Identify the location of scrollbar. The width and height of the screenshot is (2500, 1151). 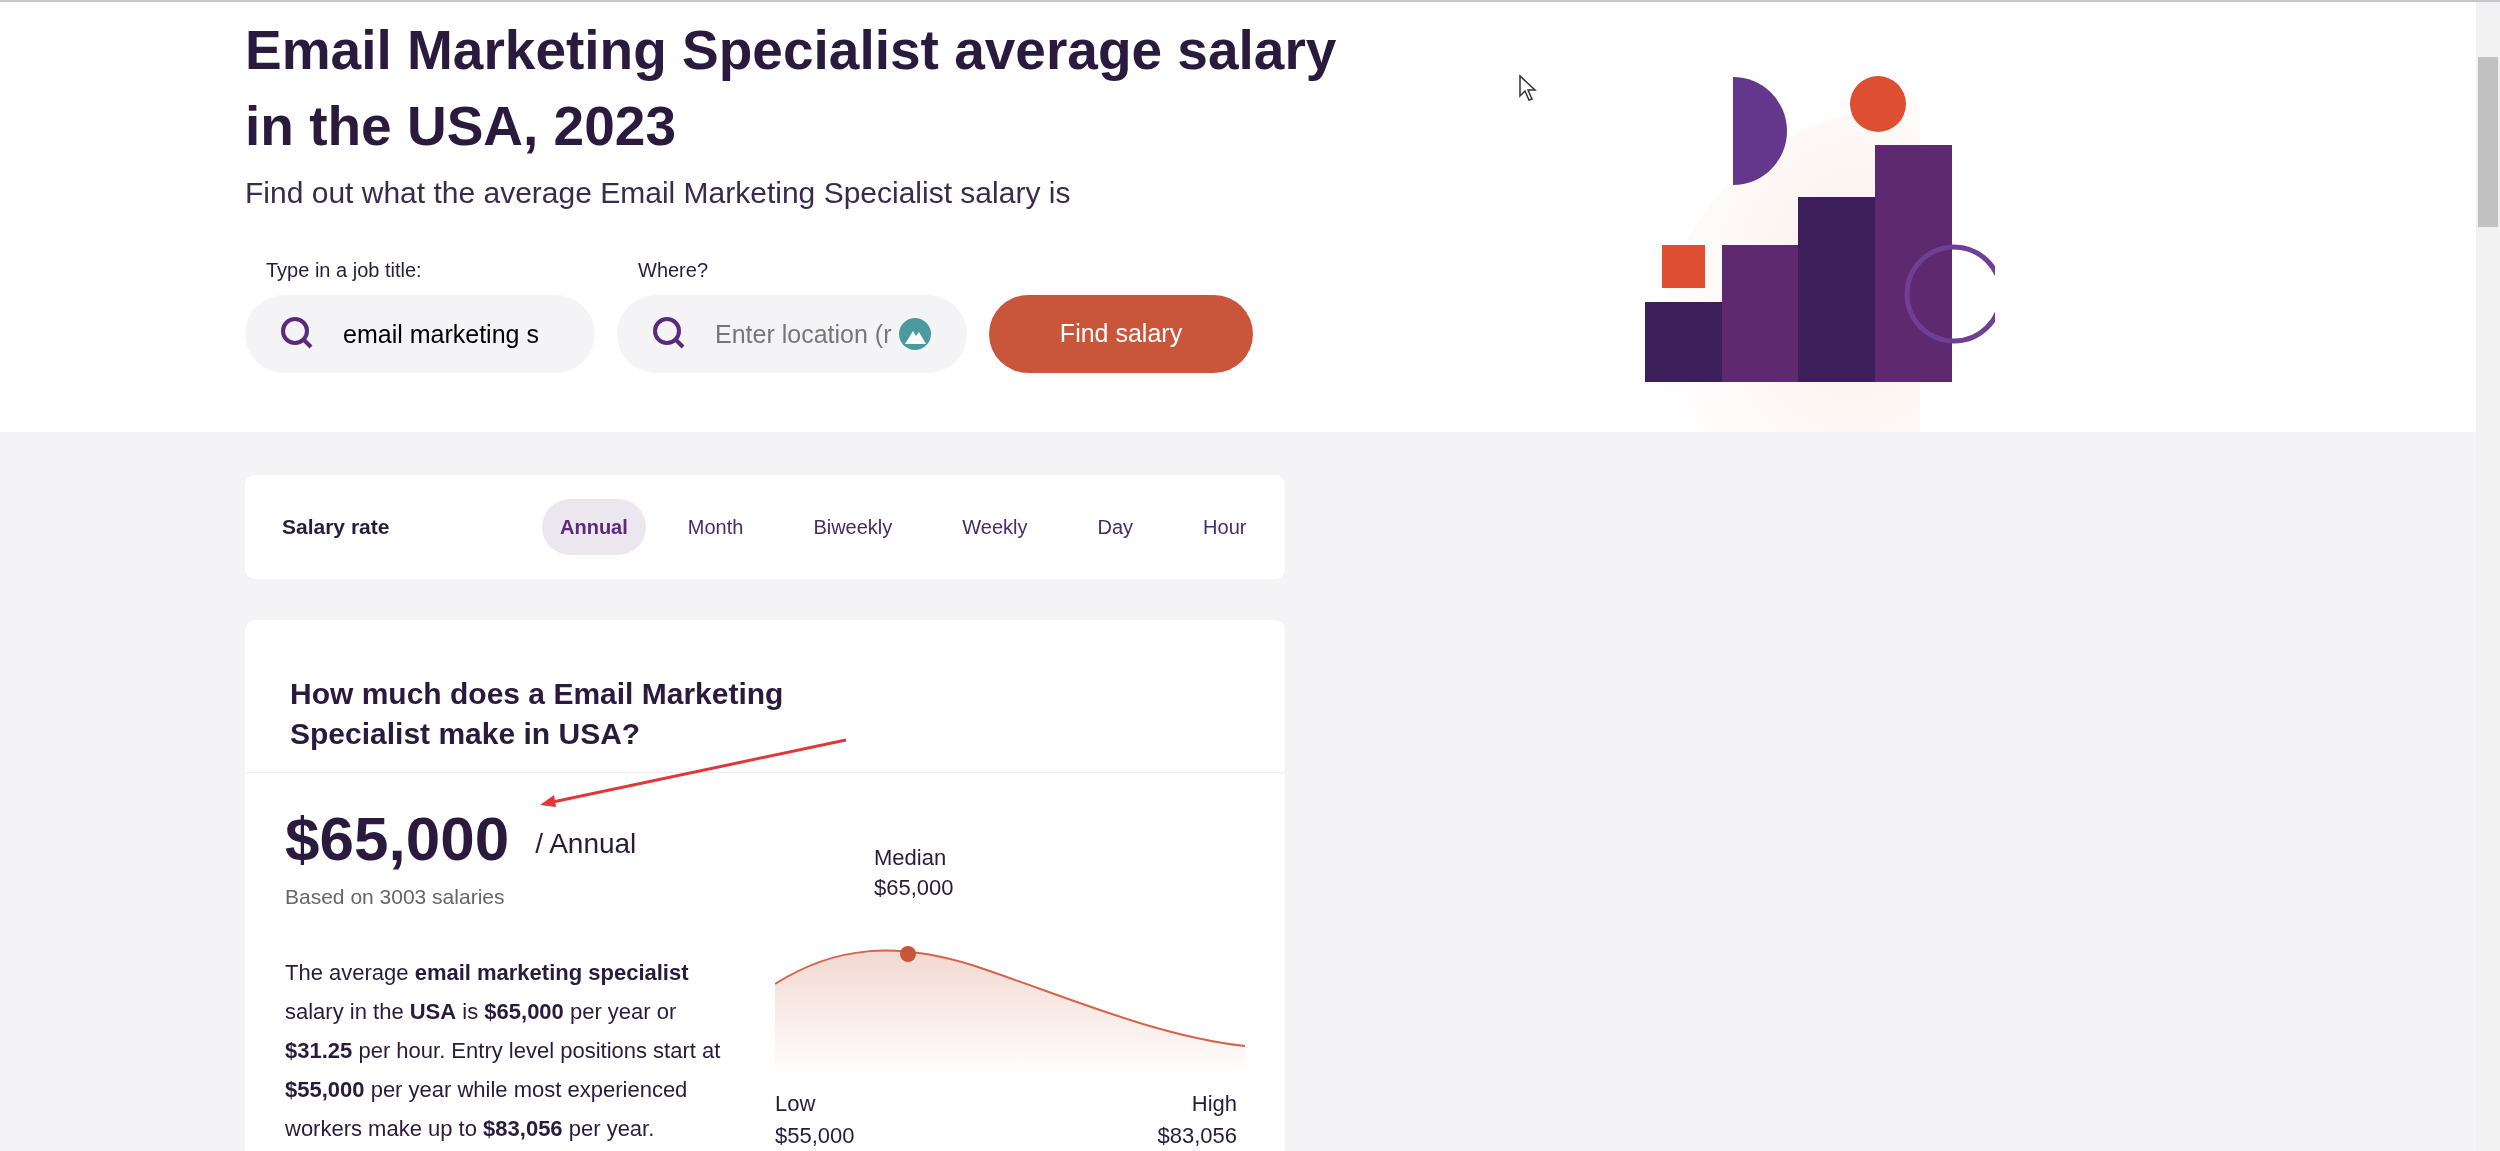
(2488, 576).